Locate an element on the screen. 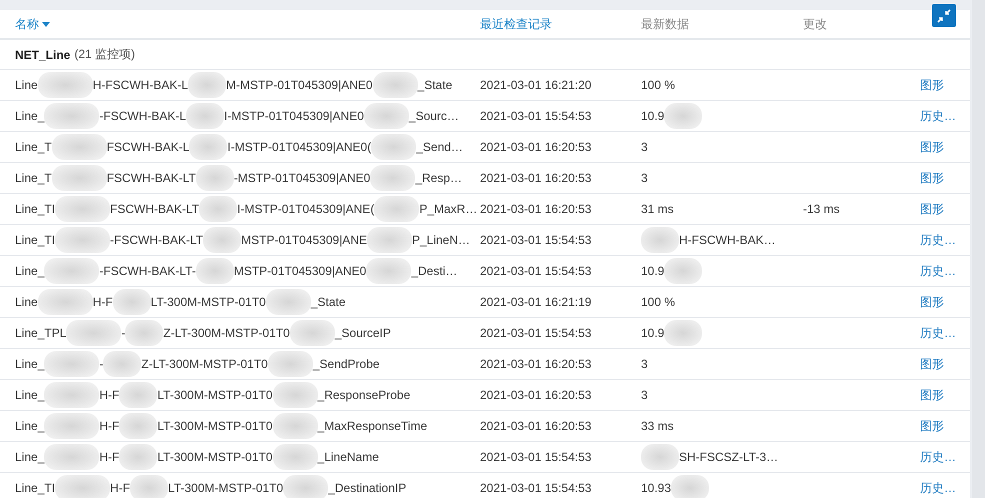 This screenshot has width=985, height=498. timestamp: 2021-03-01 16:21:20 is located at coordinates (536, 85).